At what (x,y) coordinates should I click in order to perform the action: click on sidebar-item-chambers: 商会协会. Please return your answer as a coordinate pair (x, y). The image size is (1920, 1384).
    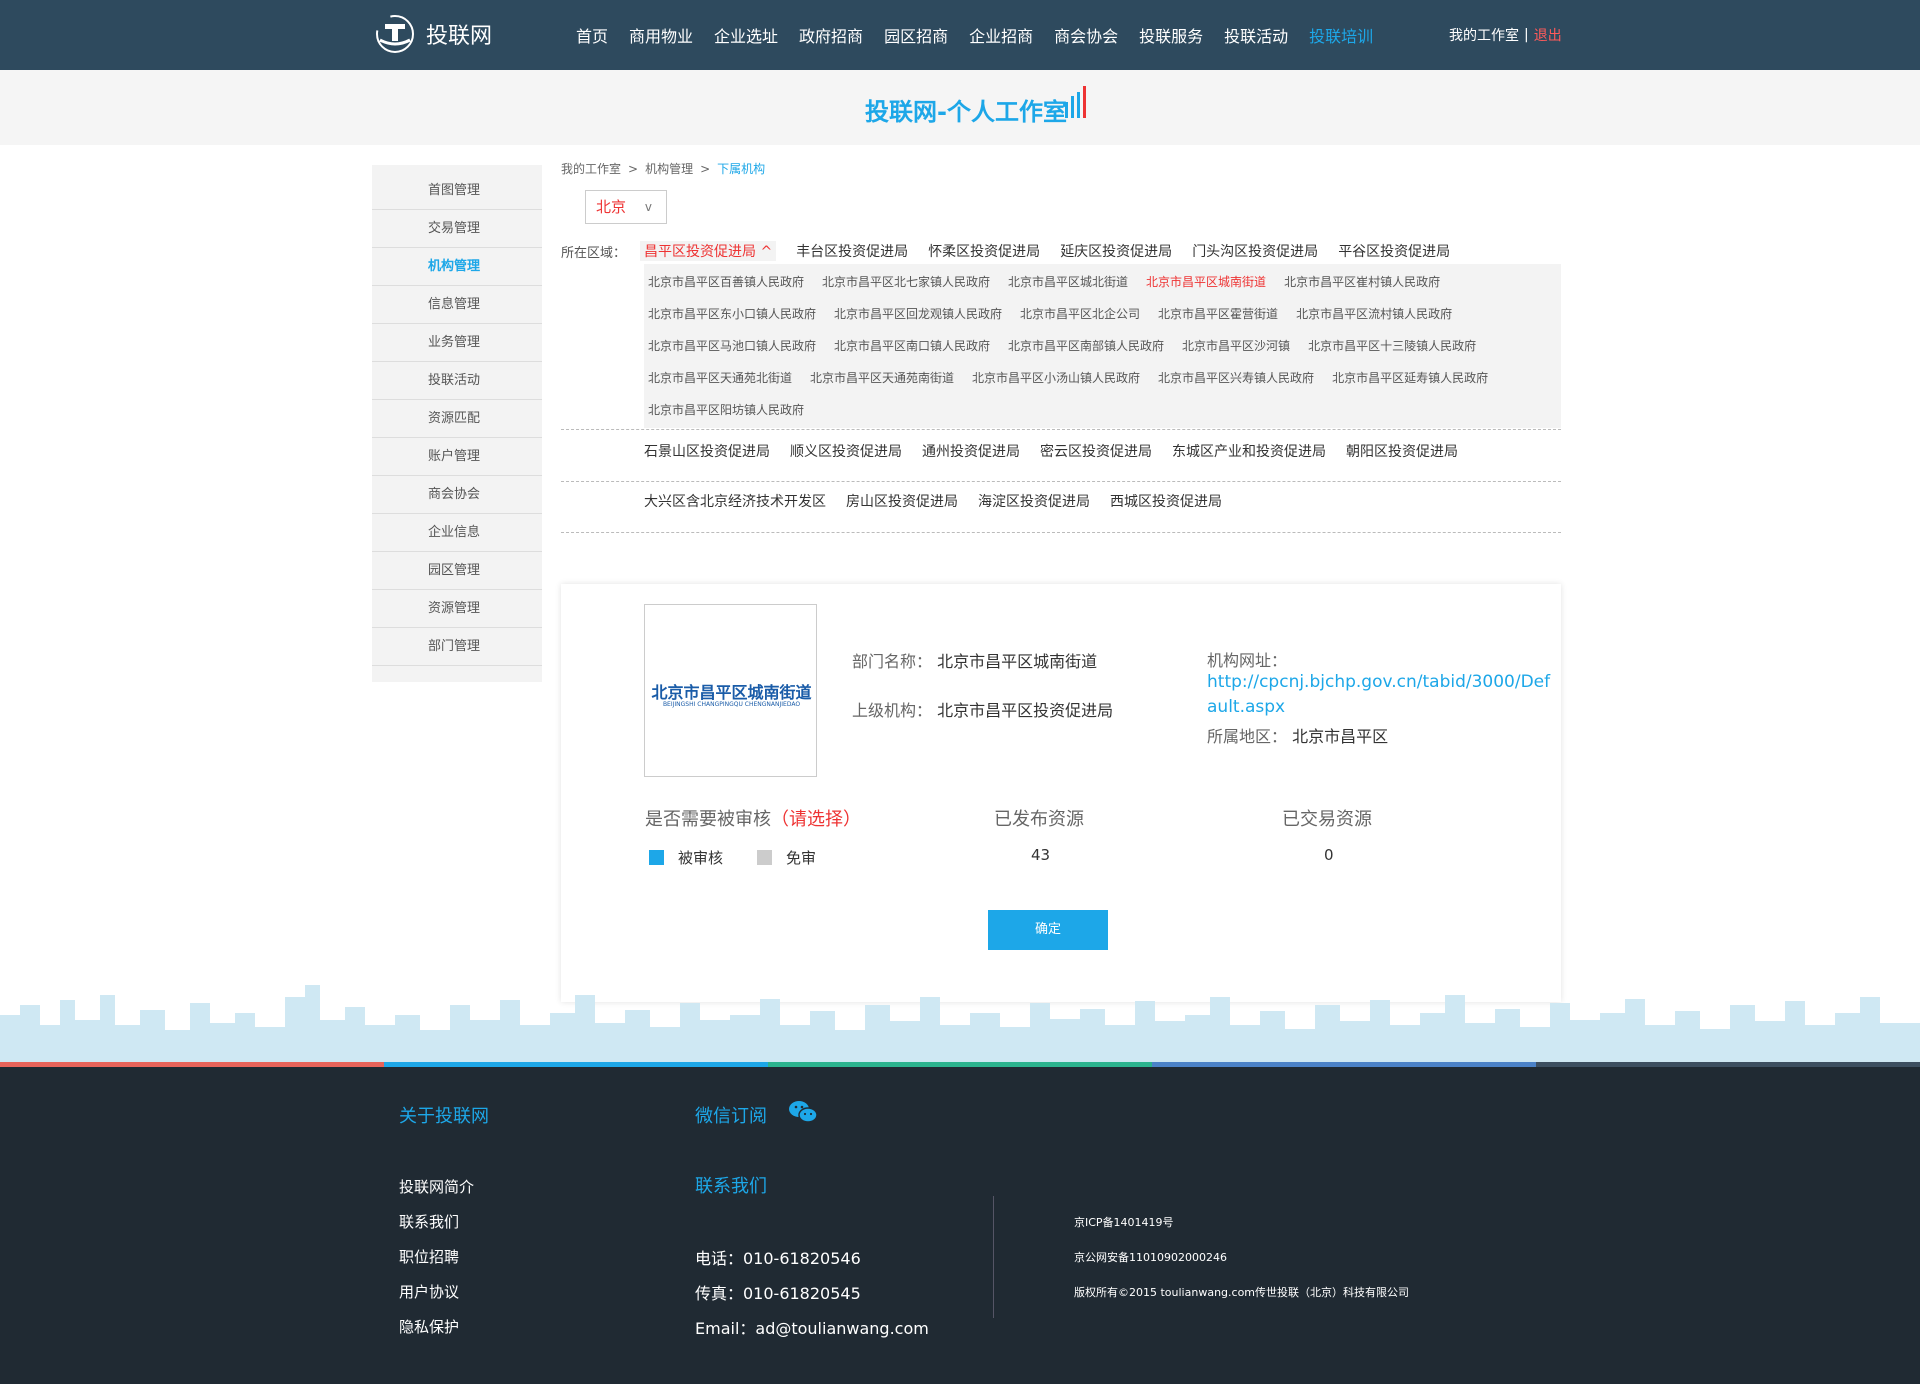
    Looking at the image, I should click on (457, 495).